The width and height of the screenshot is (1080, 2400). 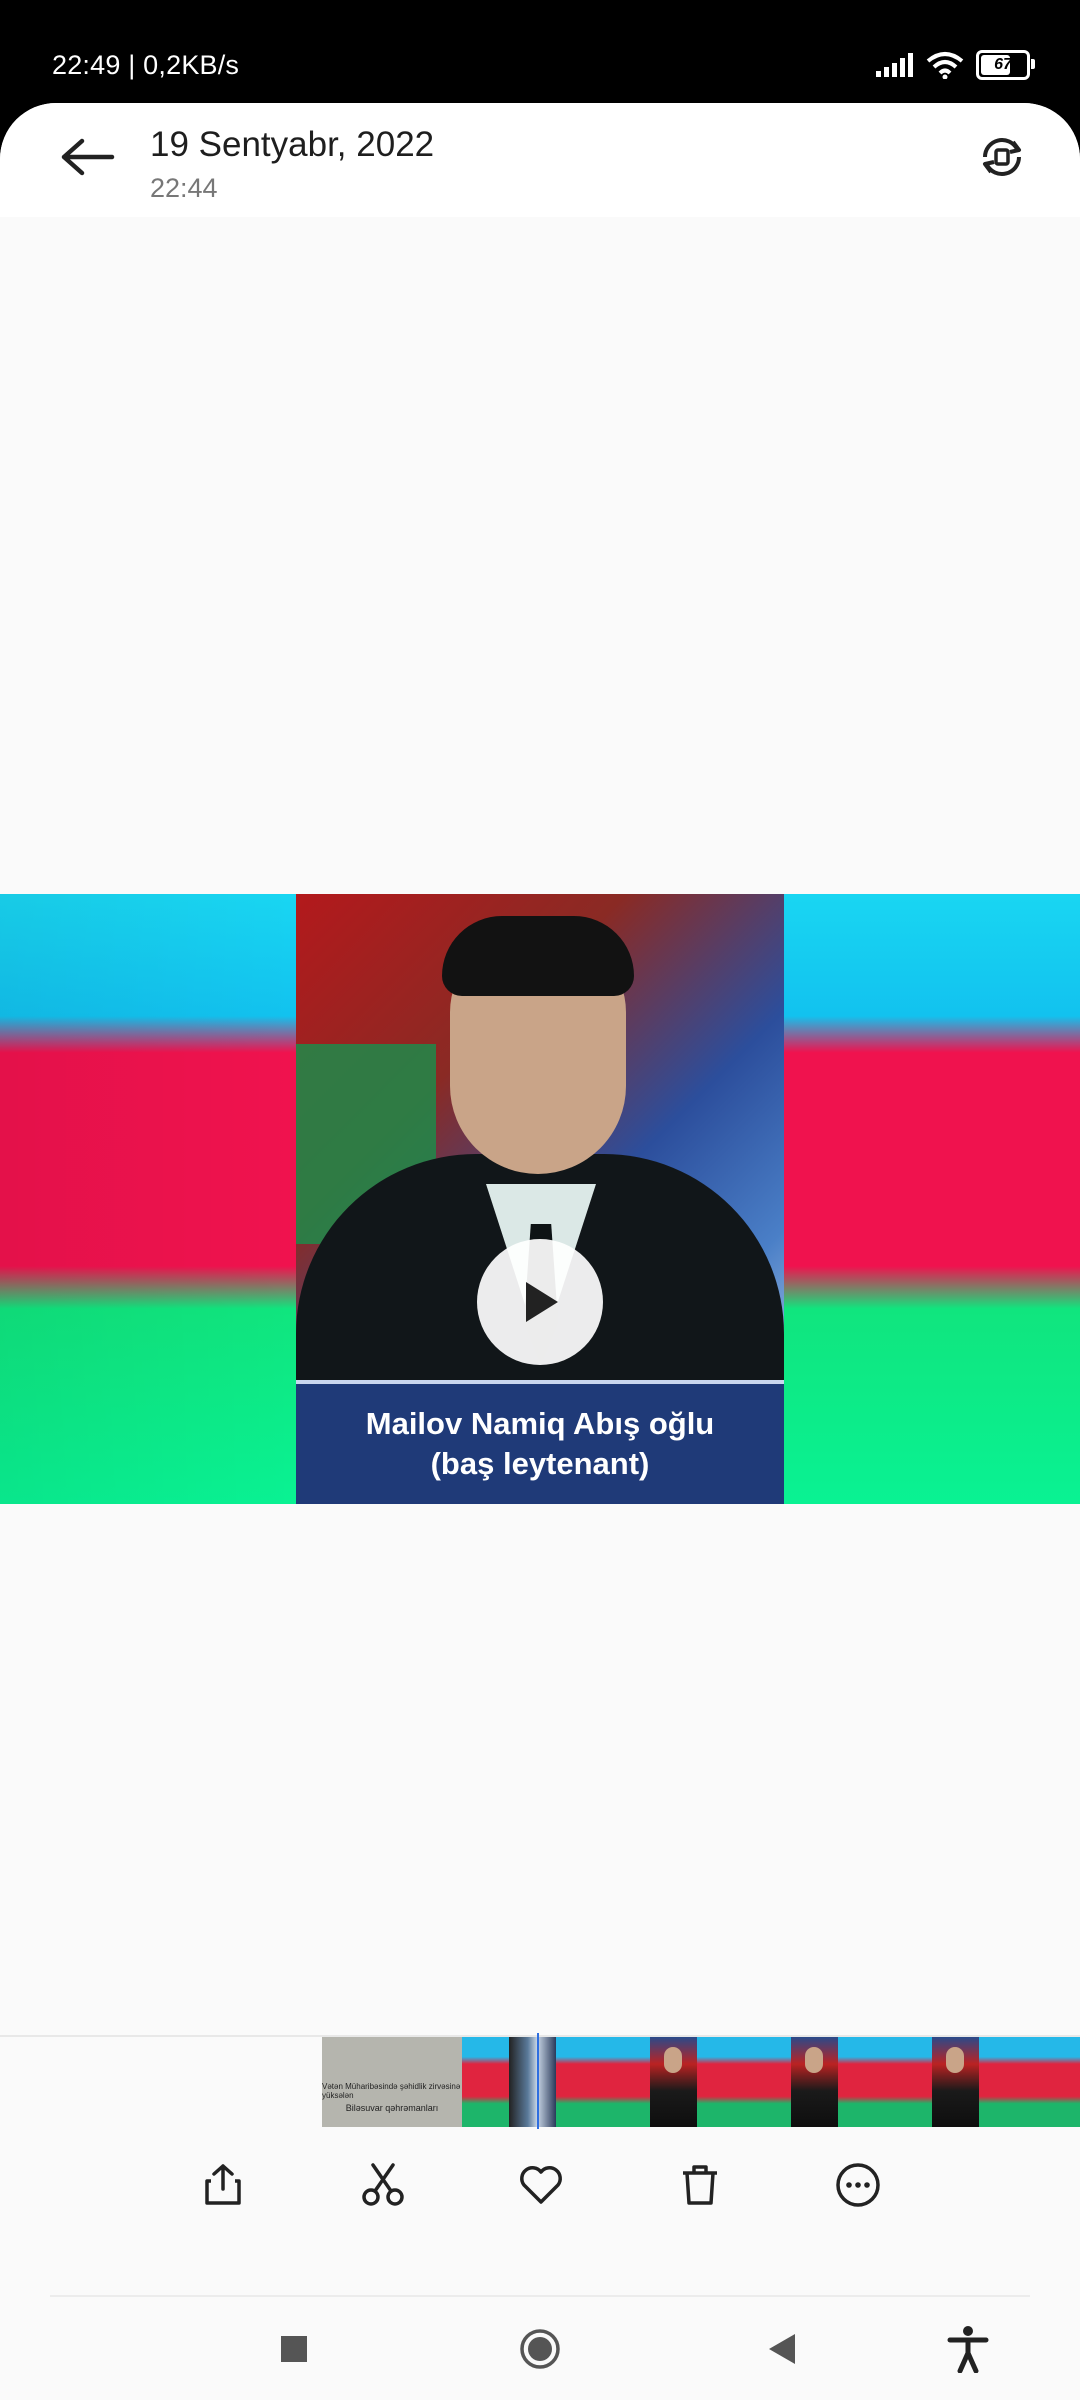 I want to click on battery-icon: 67, so click(x=1005, y=65).